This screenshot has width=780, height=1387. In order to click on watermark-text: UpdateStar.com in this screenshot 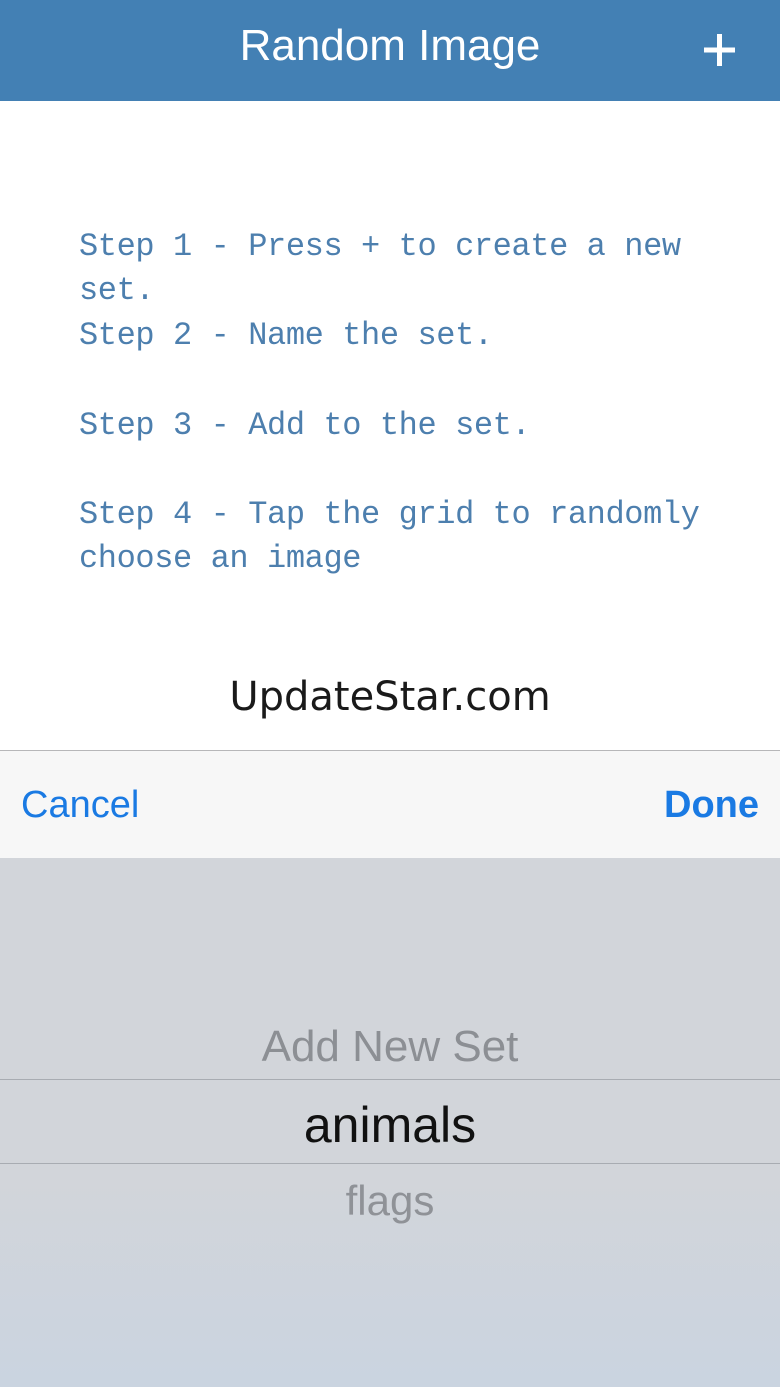, I will do `click(390, 697)`.